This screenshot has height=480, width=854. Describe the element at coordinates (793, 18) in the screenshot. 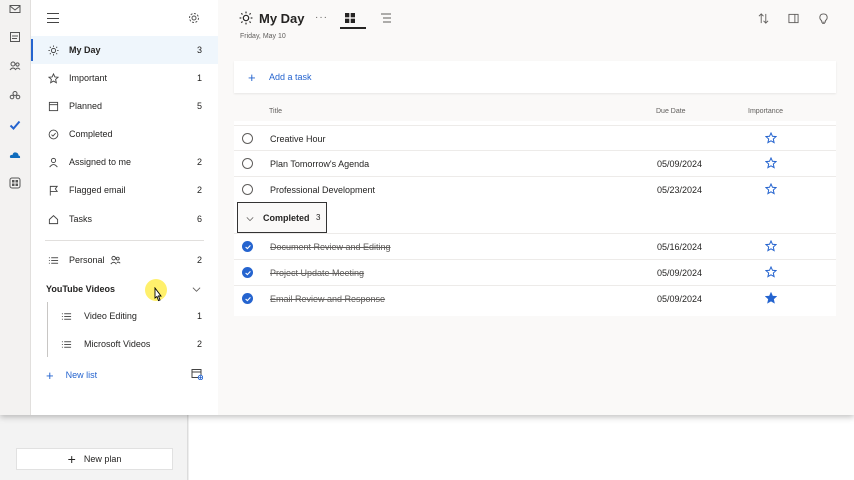

I see `details-pane-icon` at that location.